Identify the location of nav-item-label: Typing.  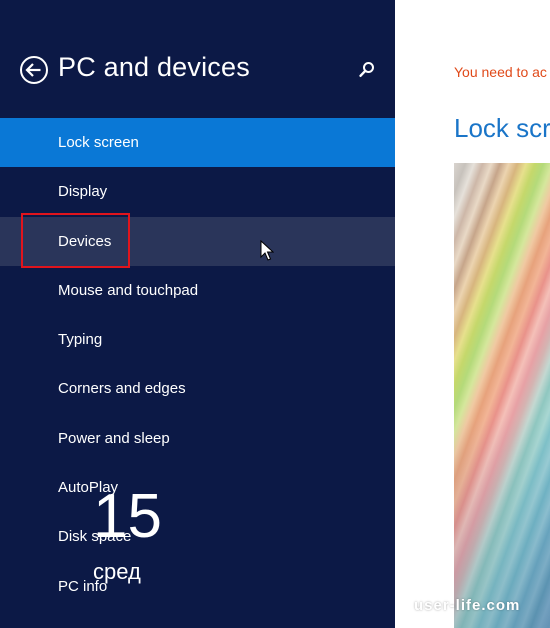
(80, 340).